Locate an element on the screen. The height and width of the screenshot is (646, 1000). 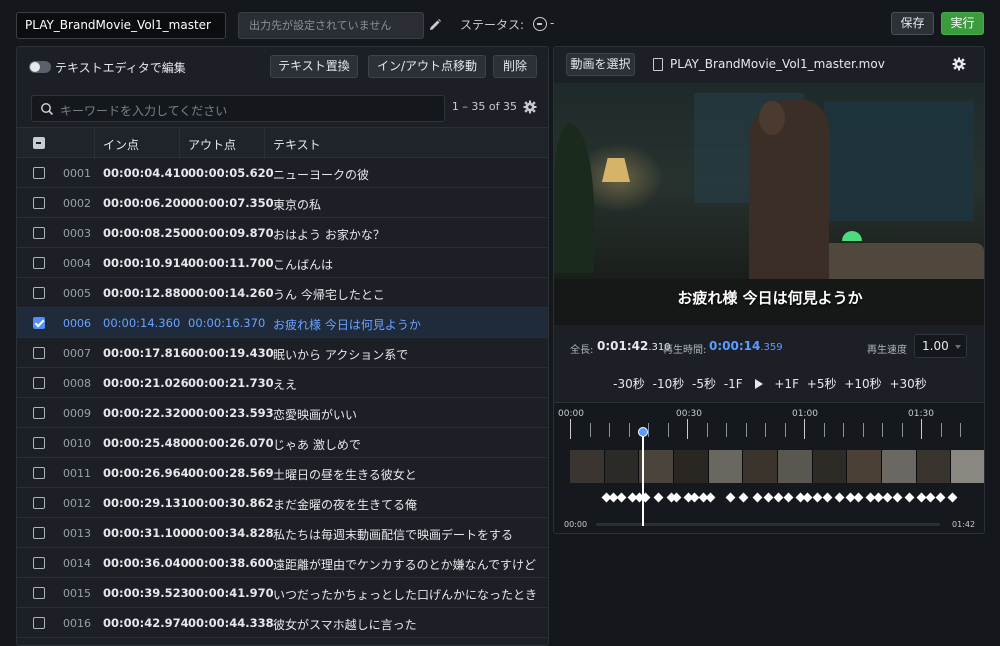
search-box: キーワードを入力してください is located at coordinates (238, 108).